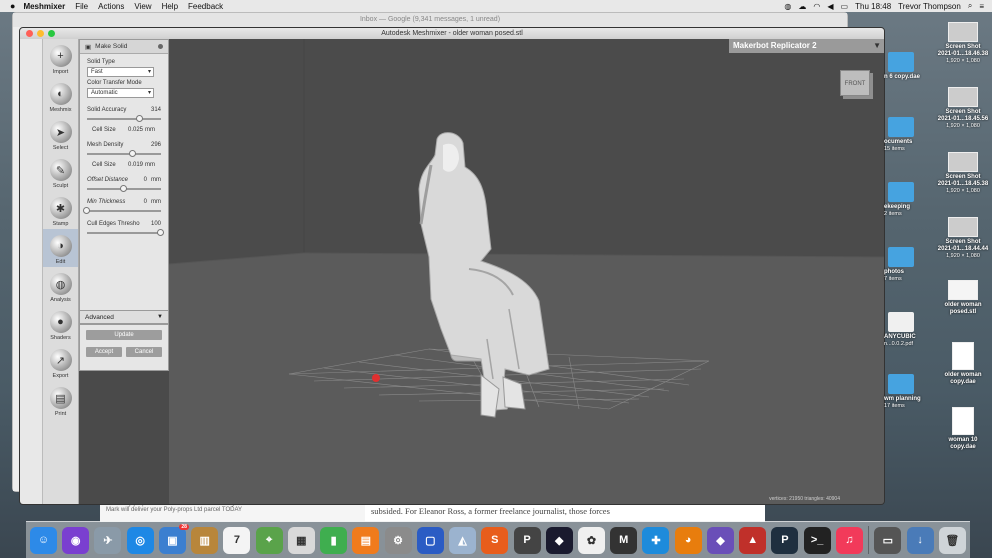 The height and width of the screenshot is (558, 992). I want to click on calendar-icon: 7, so click(237, 540).